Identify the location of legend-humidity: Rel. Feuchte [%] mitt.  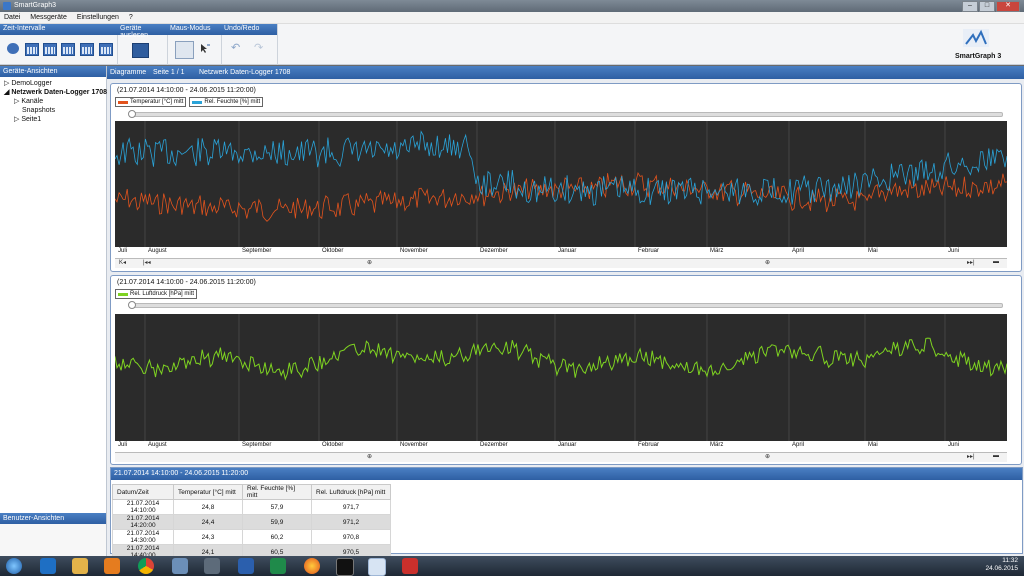
(226, 102).